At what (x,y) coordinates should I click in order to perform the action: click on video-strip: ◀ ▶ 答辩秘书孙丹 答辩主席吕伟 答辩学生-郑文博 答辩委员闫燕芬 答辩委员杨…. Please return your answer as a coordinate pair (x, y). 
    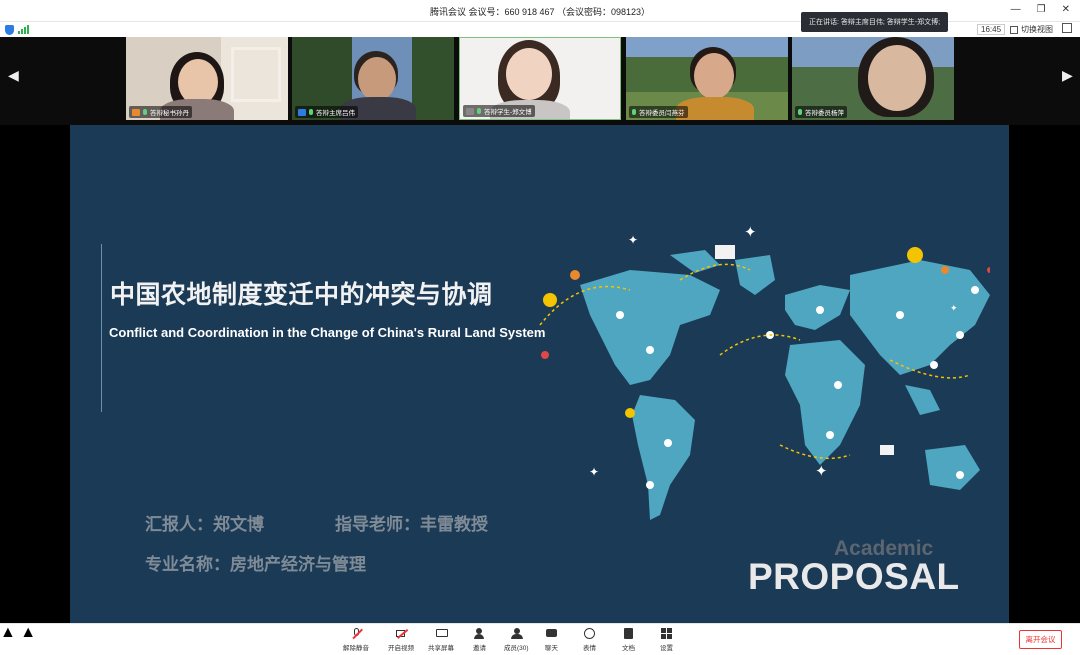
    Looking at the image, I should click on (540, 81).